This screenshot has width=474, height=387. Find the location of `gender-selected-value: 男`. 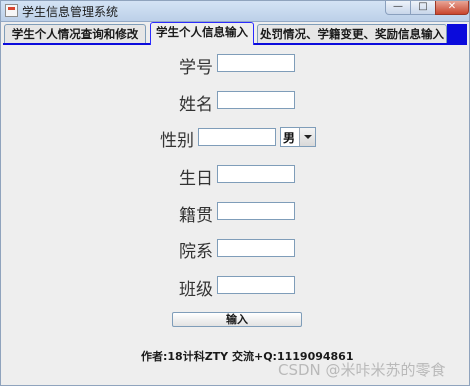

gender-selected-value: 男 is located at coordinates (289, 138).